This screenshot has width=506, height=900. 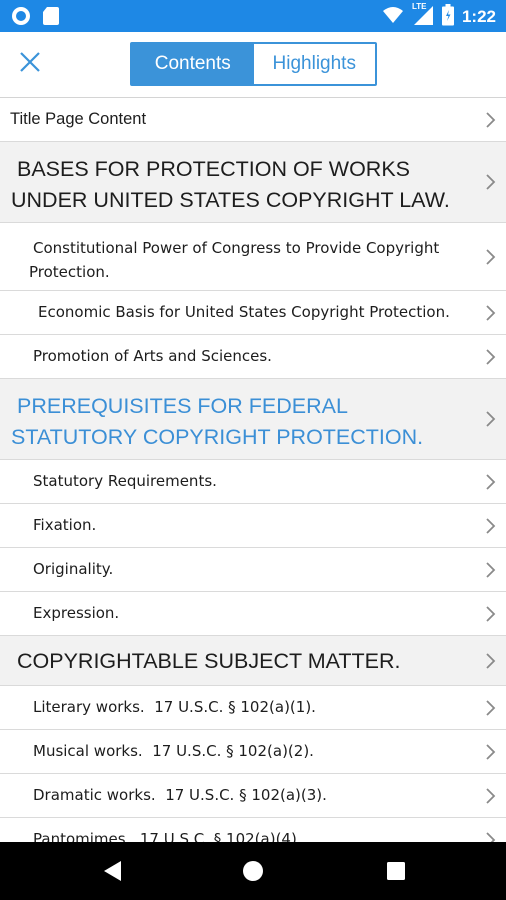 What do you see at coordinates (35, 18) in the screenshot?
I see `status-left` at bounding box center [35, 18].